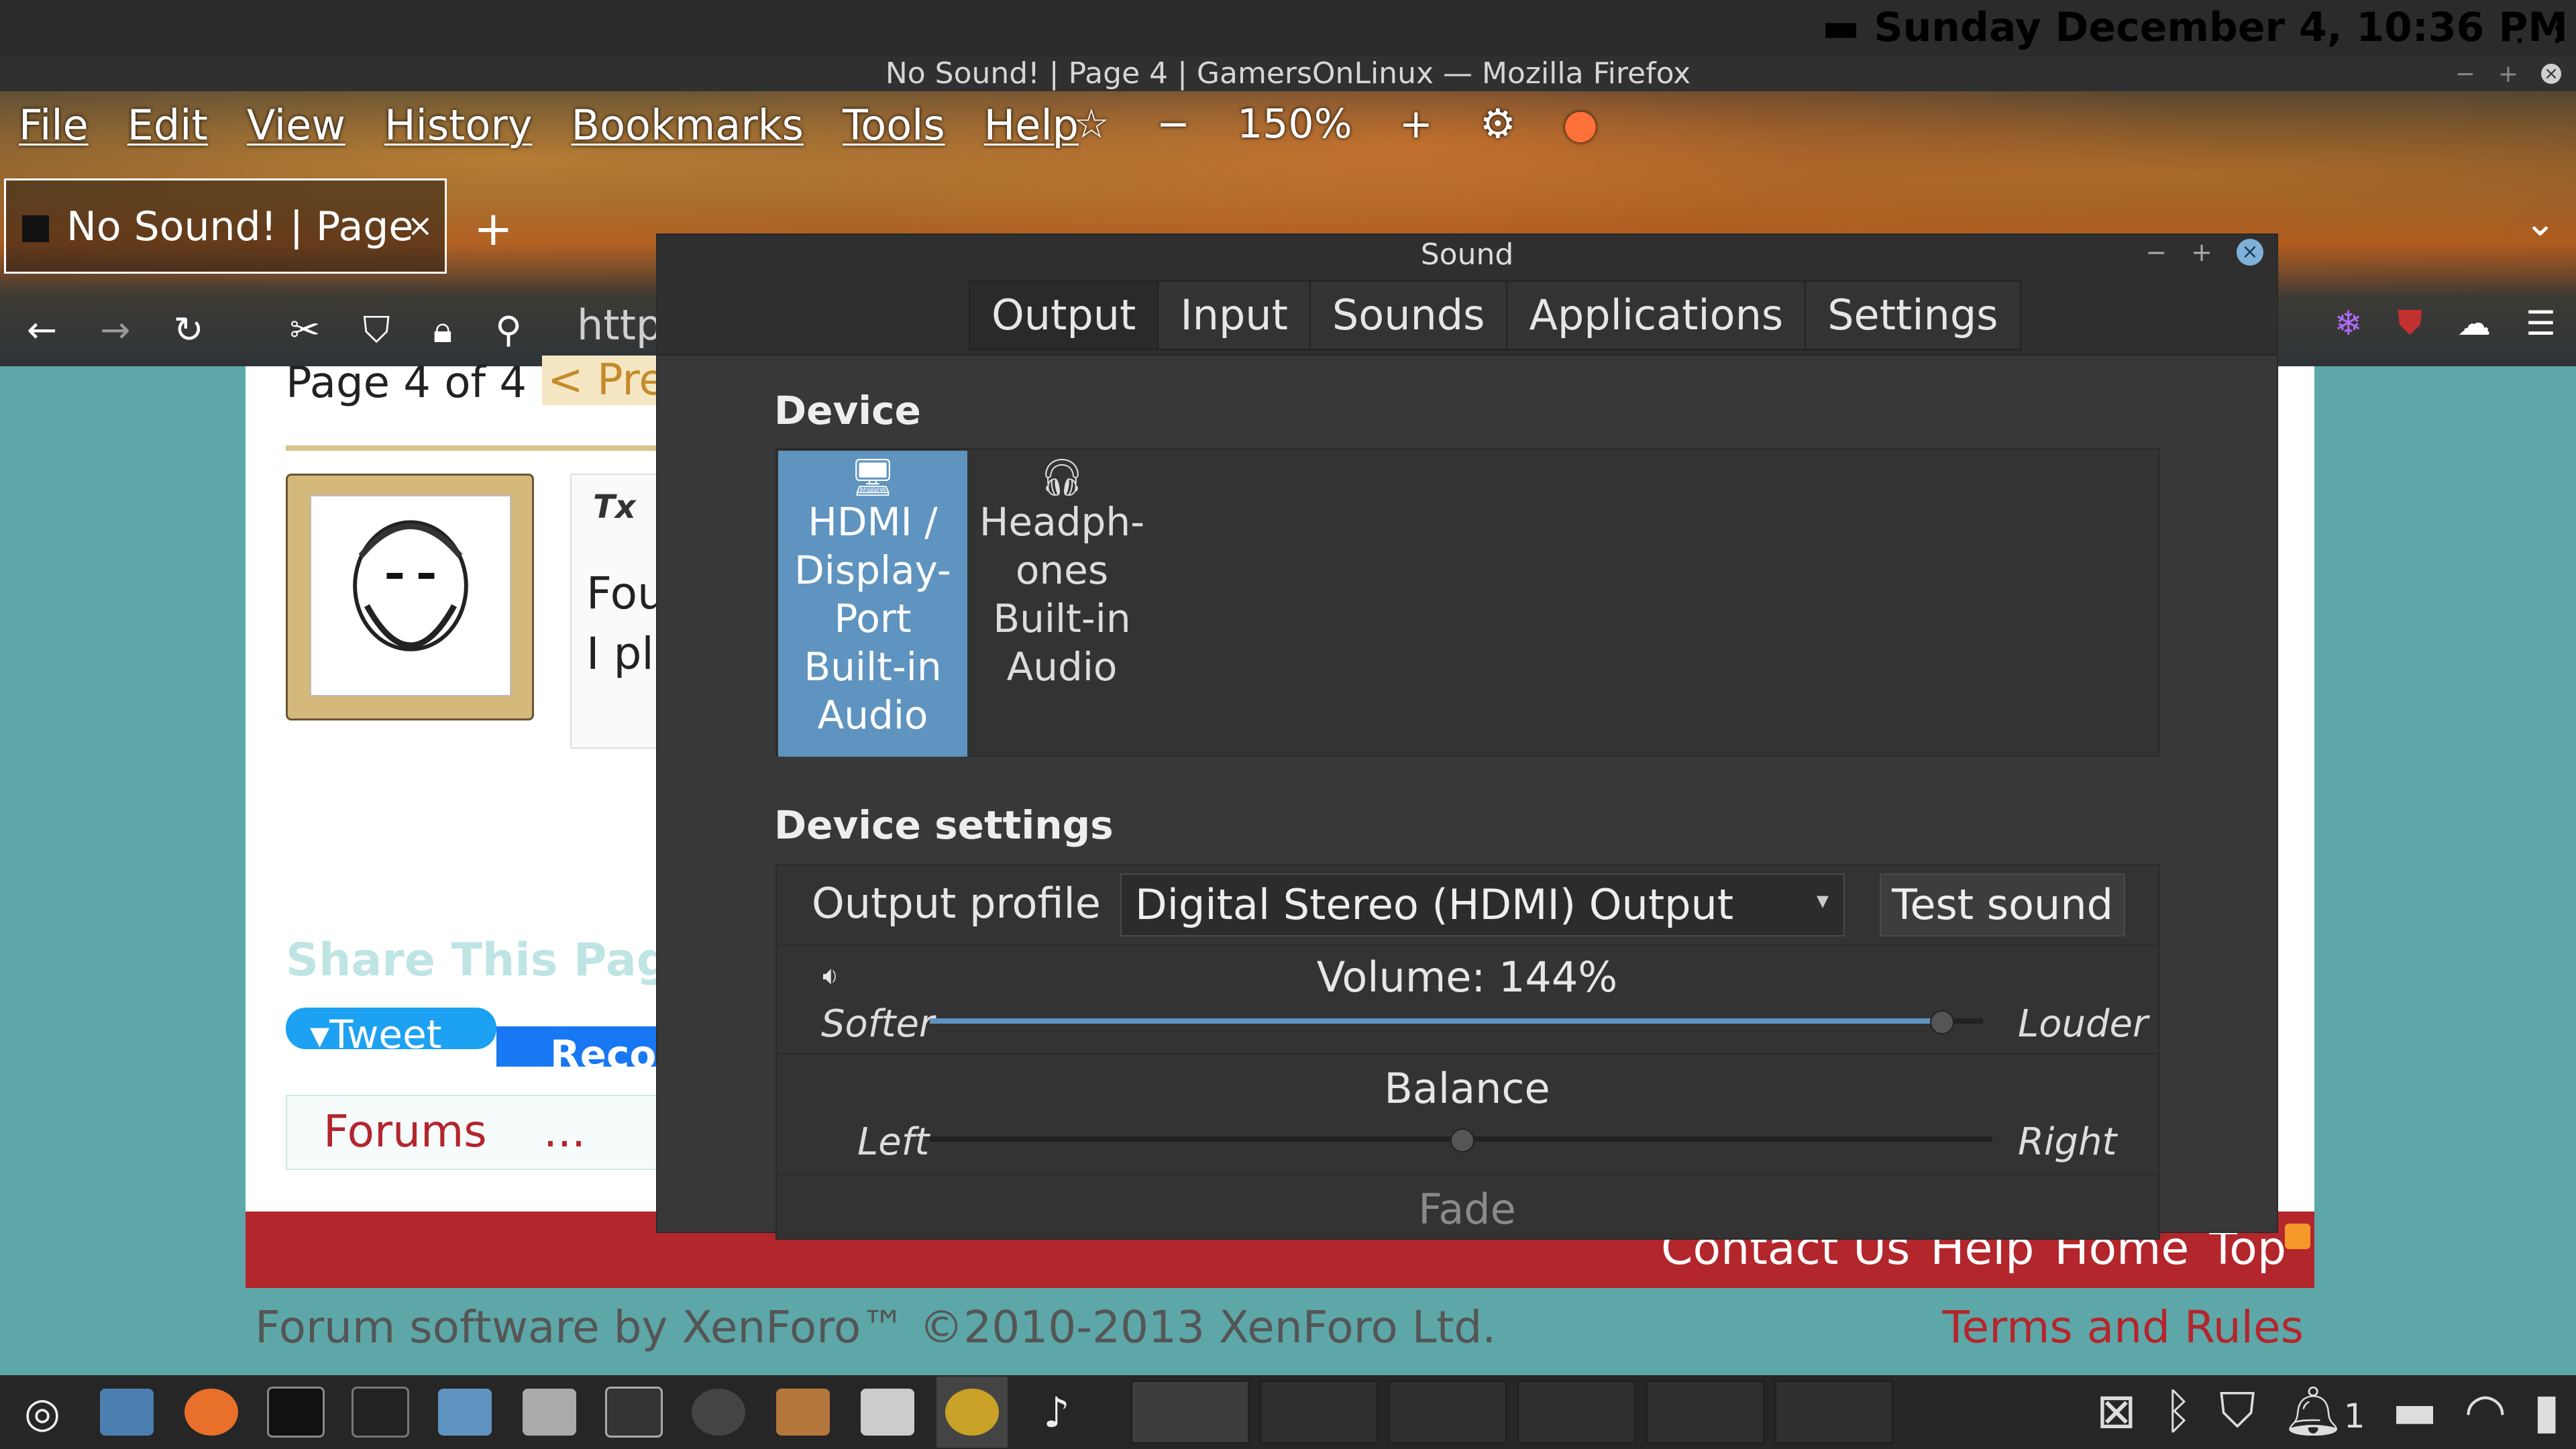  What do you see at coordinates (1462, 1140) in the screenshot?
I see `balance-slider-handle` at bounding box center [1462, 1140].